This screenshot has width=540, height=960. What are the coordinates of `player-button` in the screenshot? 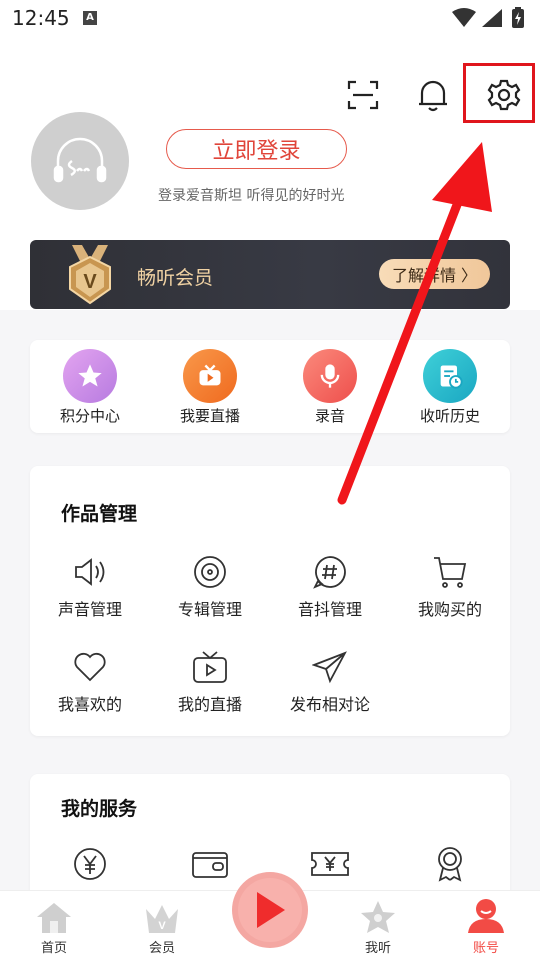 It's located at (270, 910).